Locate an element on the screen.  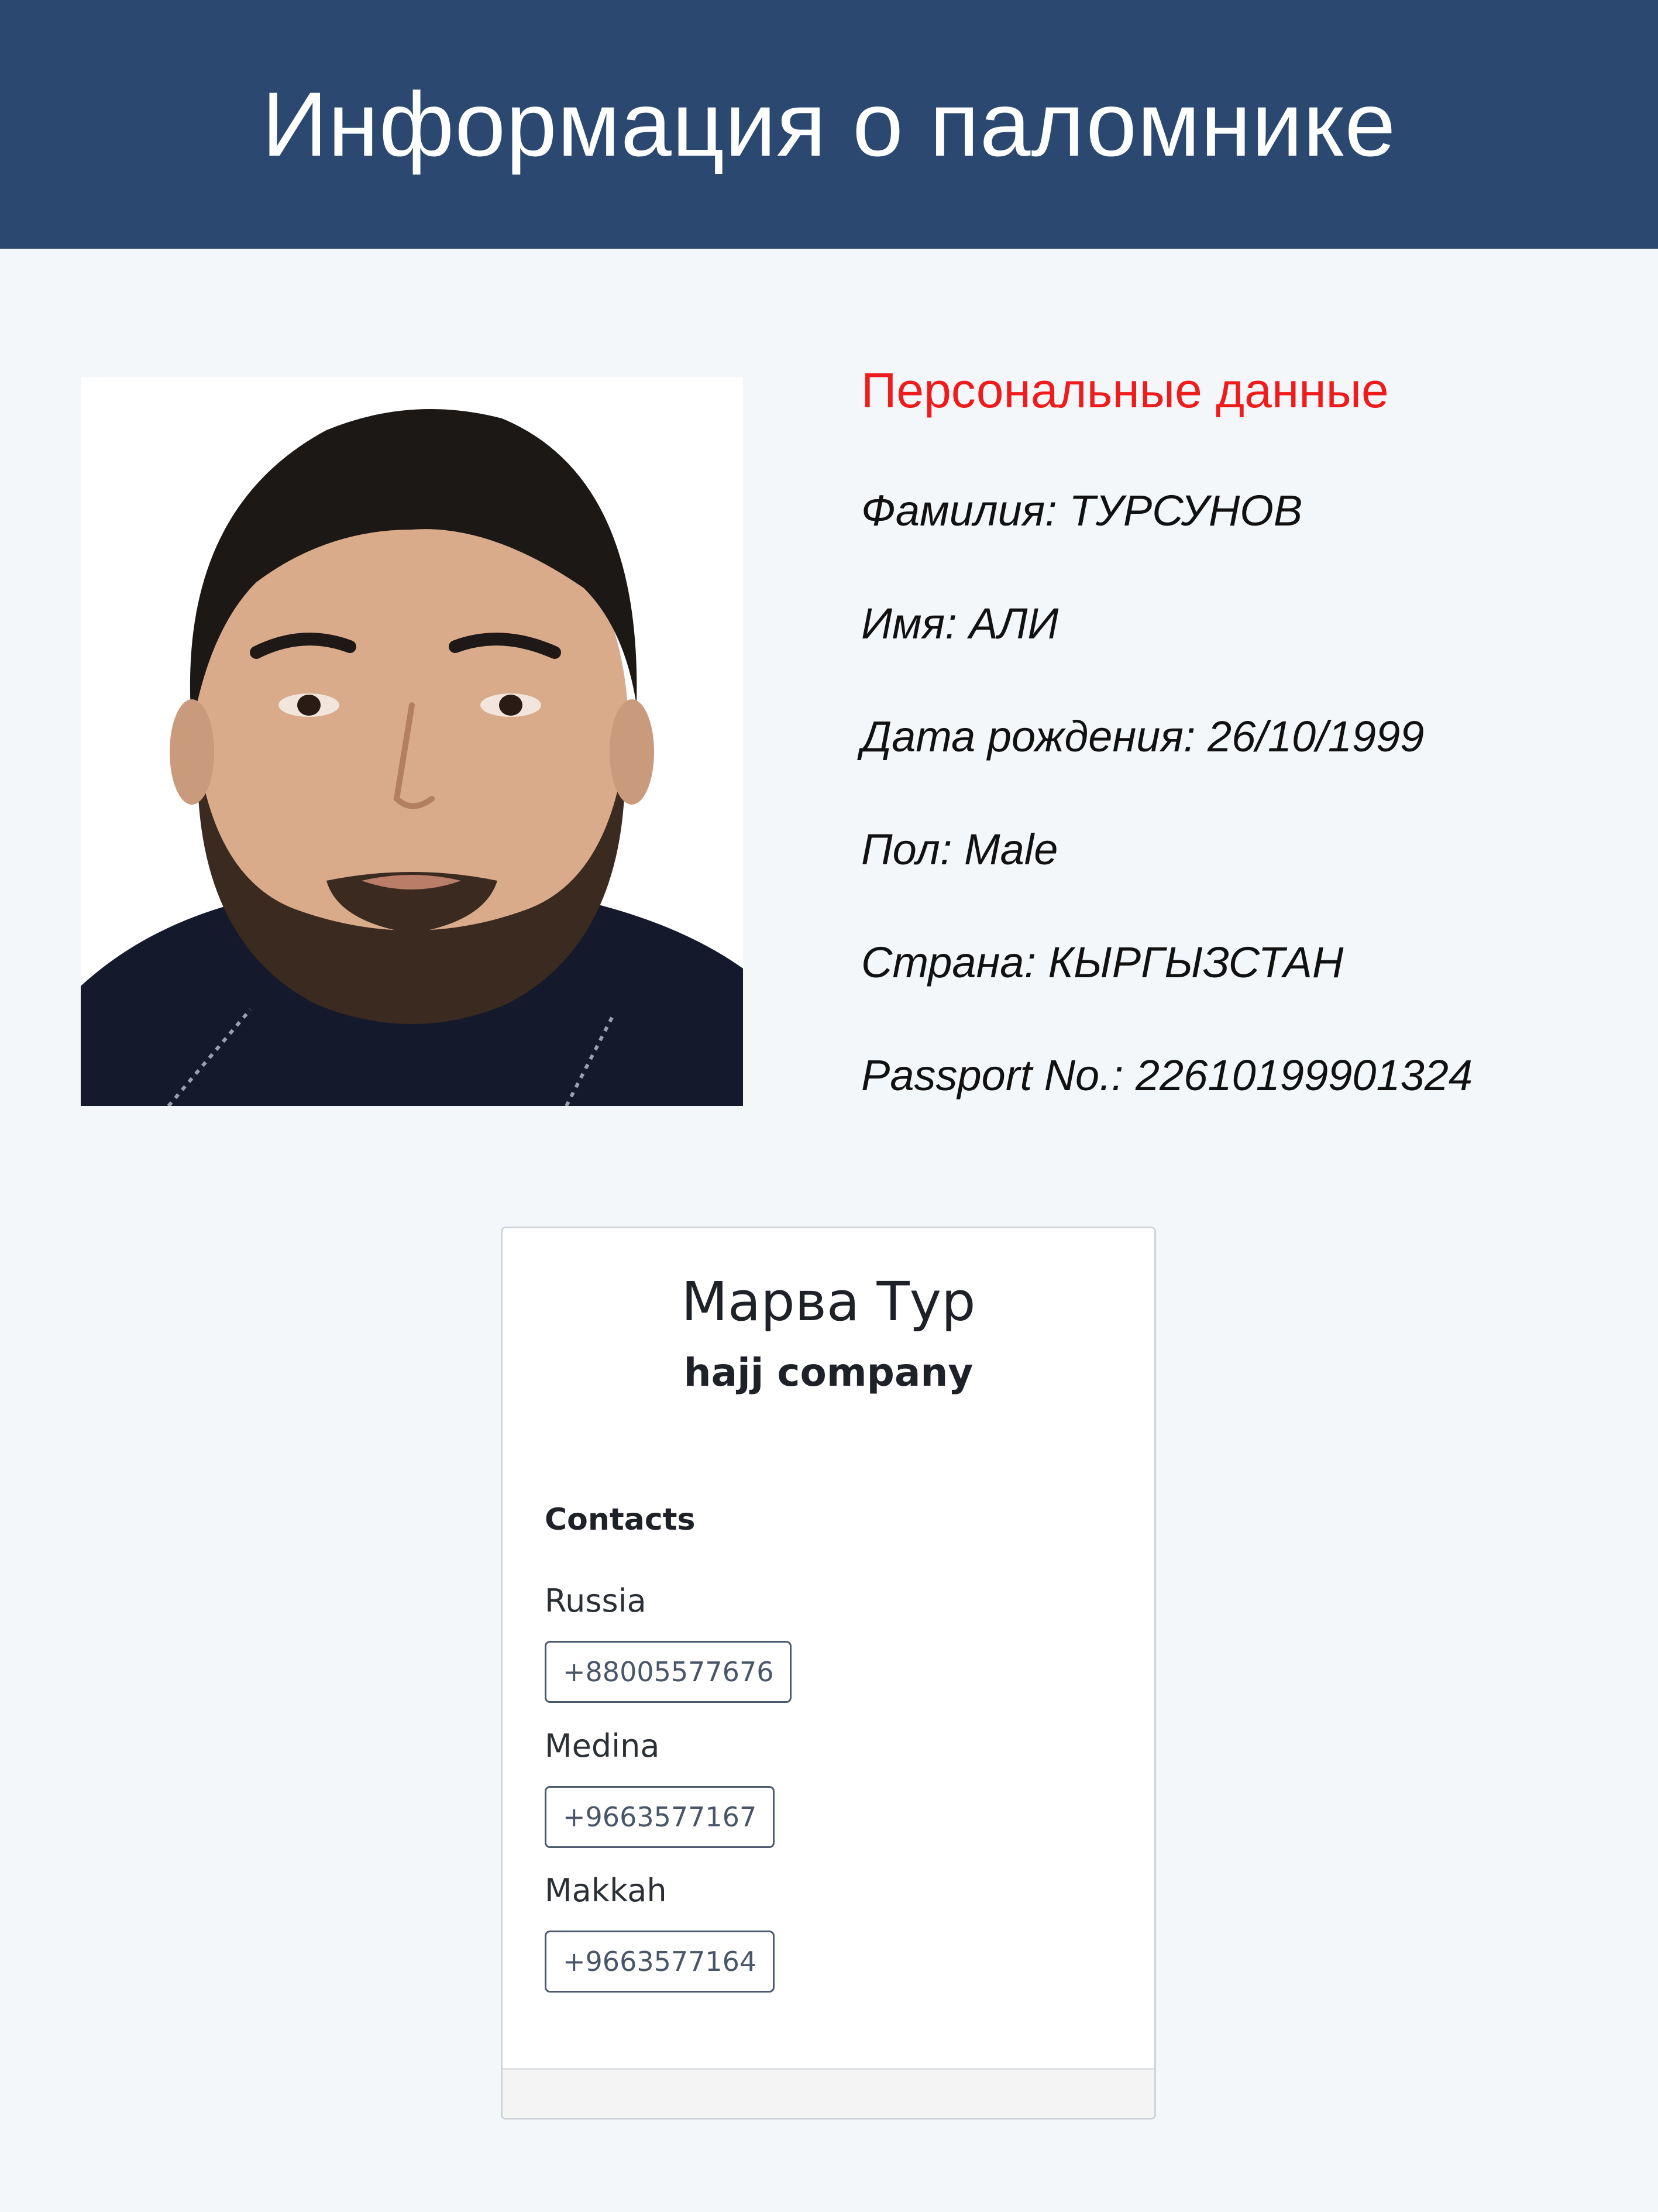
contacts-heading: Contacts is located at coordinates (620, 1519).